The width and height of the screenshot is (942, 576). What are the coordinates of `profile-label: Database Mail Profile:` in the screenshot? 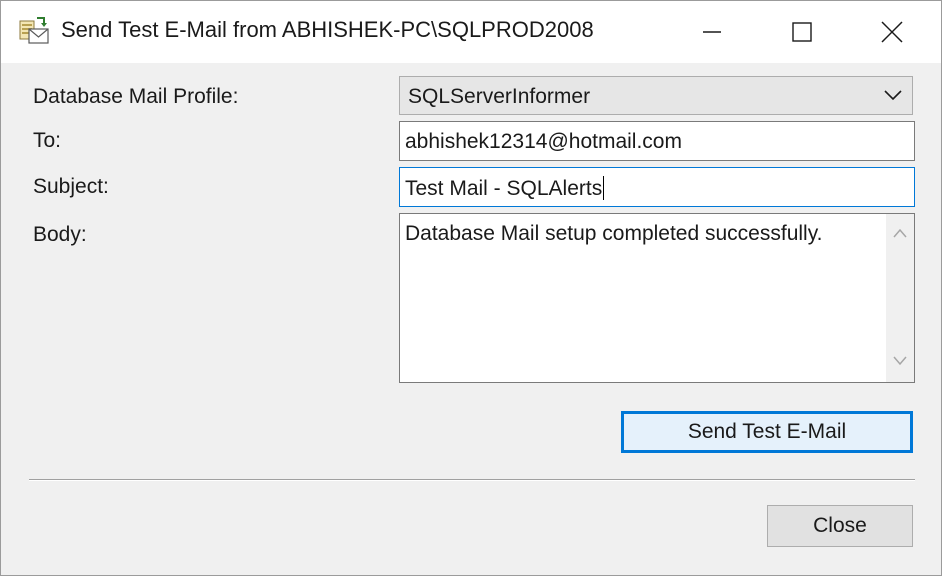 It's located at (136, 96).